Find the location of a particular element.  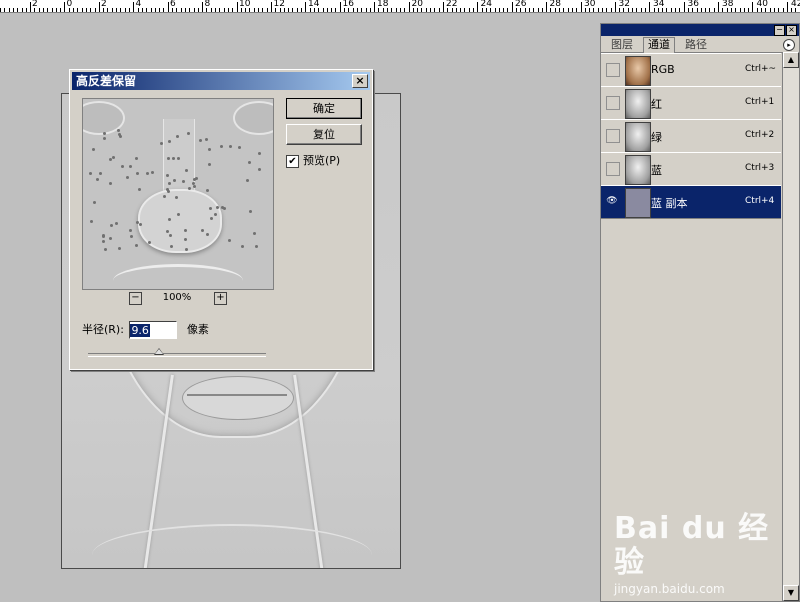

lip-line is located at coordinates (237, 395).